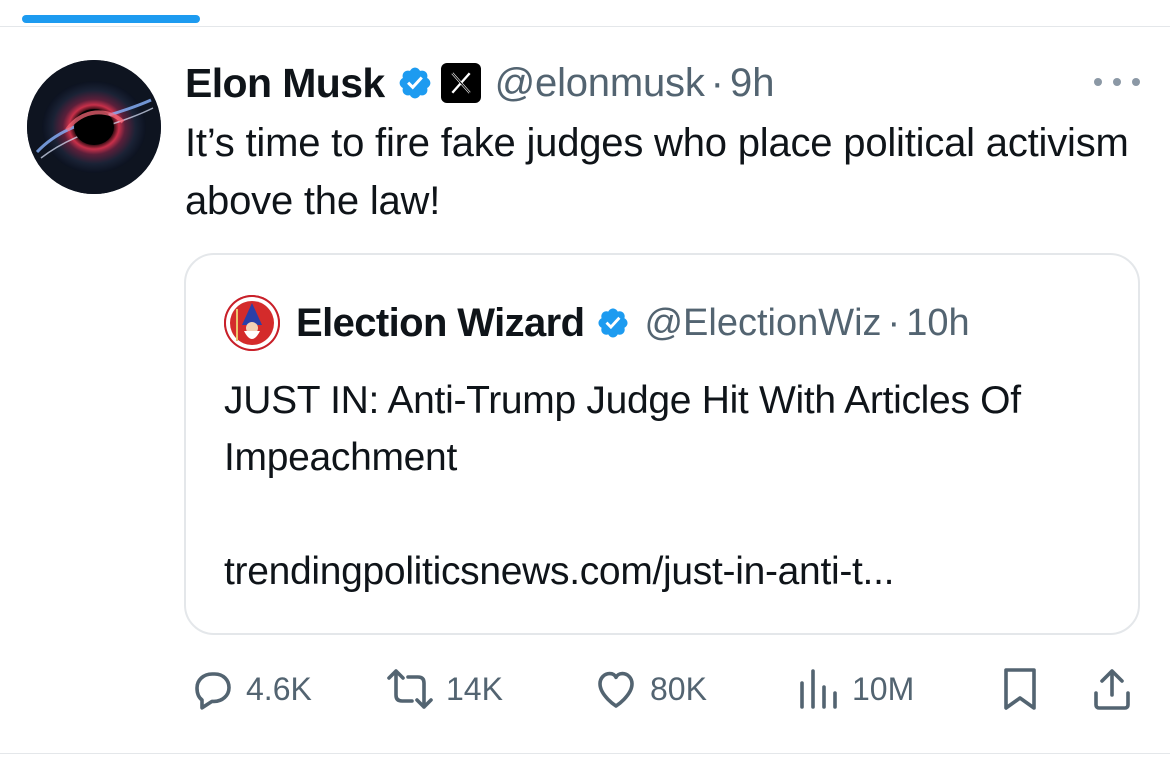 The height and width of the screenshot is (777, 1170). I want to click on quote-author-handle: @ElectionWiz, so click(762, 323).